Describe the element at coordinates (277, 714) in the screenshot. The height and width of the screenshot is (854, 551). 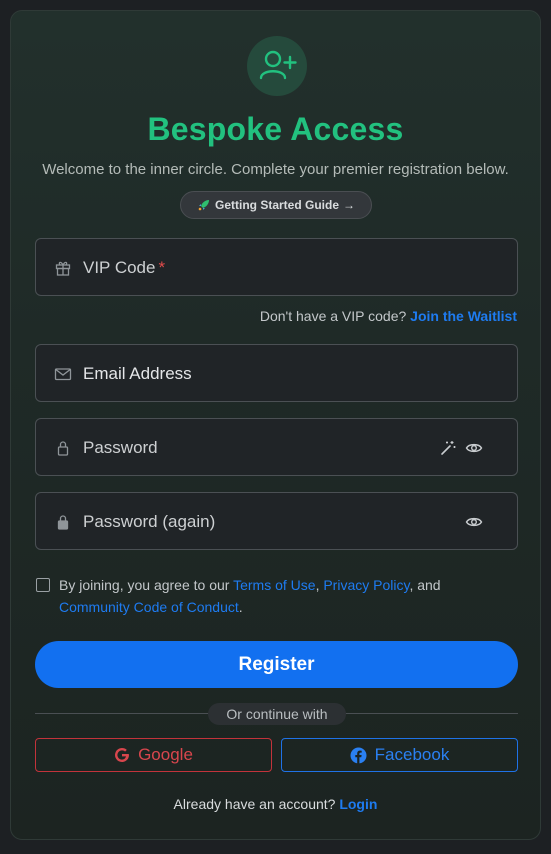
I see `divider-label: Or continue with` at that location.